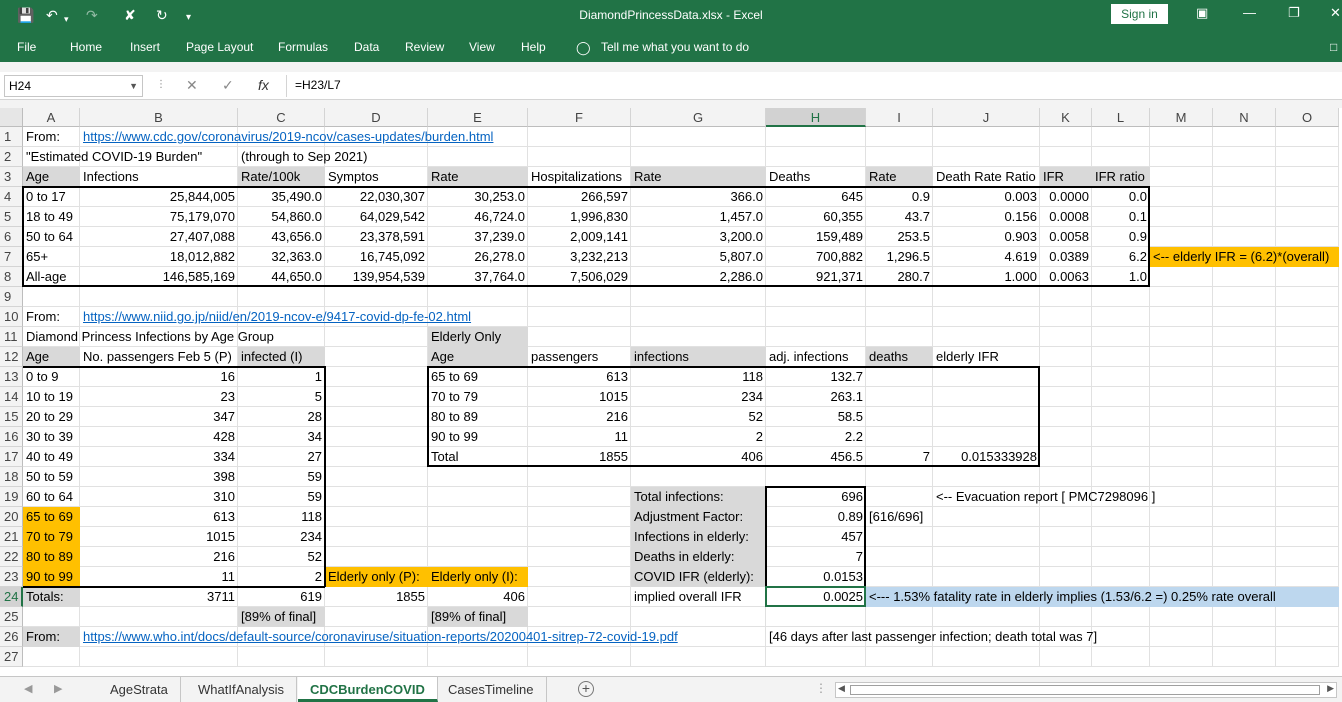 This screenshot has width=1342, height=702. Describe the element at coordinates (219, 47) in the screenshot. I see `tab-page-layout: Page Layout` at that location.